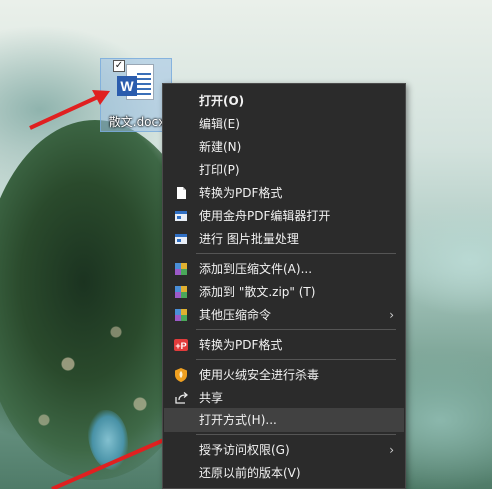 The image size is (492, 489). I want to click on pdf-editor-icon, so click(181, 216).